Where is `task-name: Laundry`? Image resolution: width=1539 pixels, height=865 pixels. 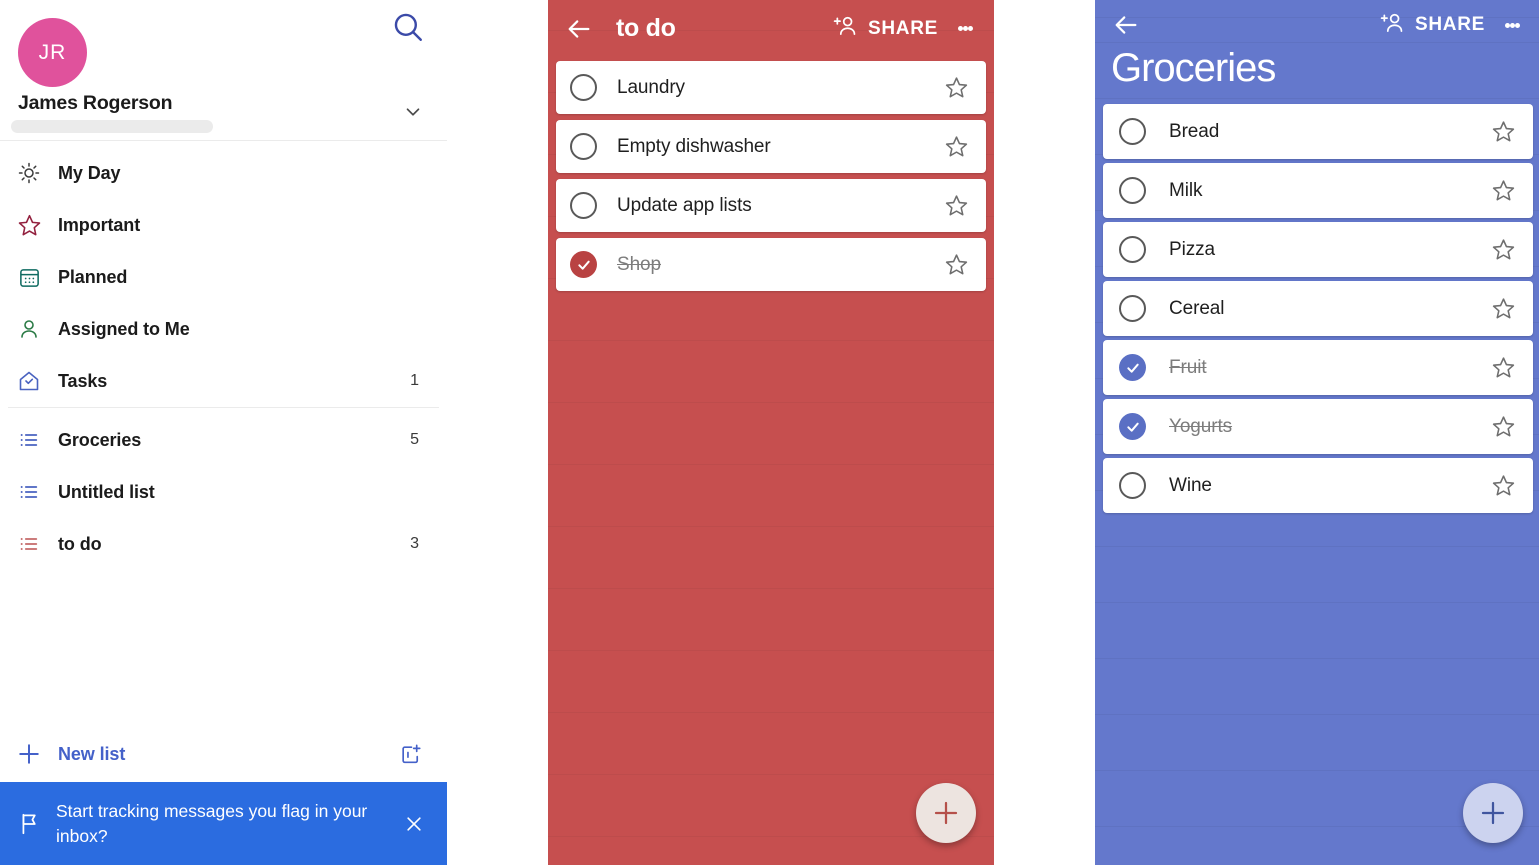
task-name: Laundry is located at coordinates (651, 87).